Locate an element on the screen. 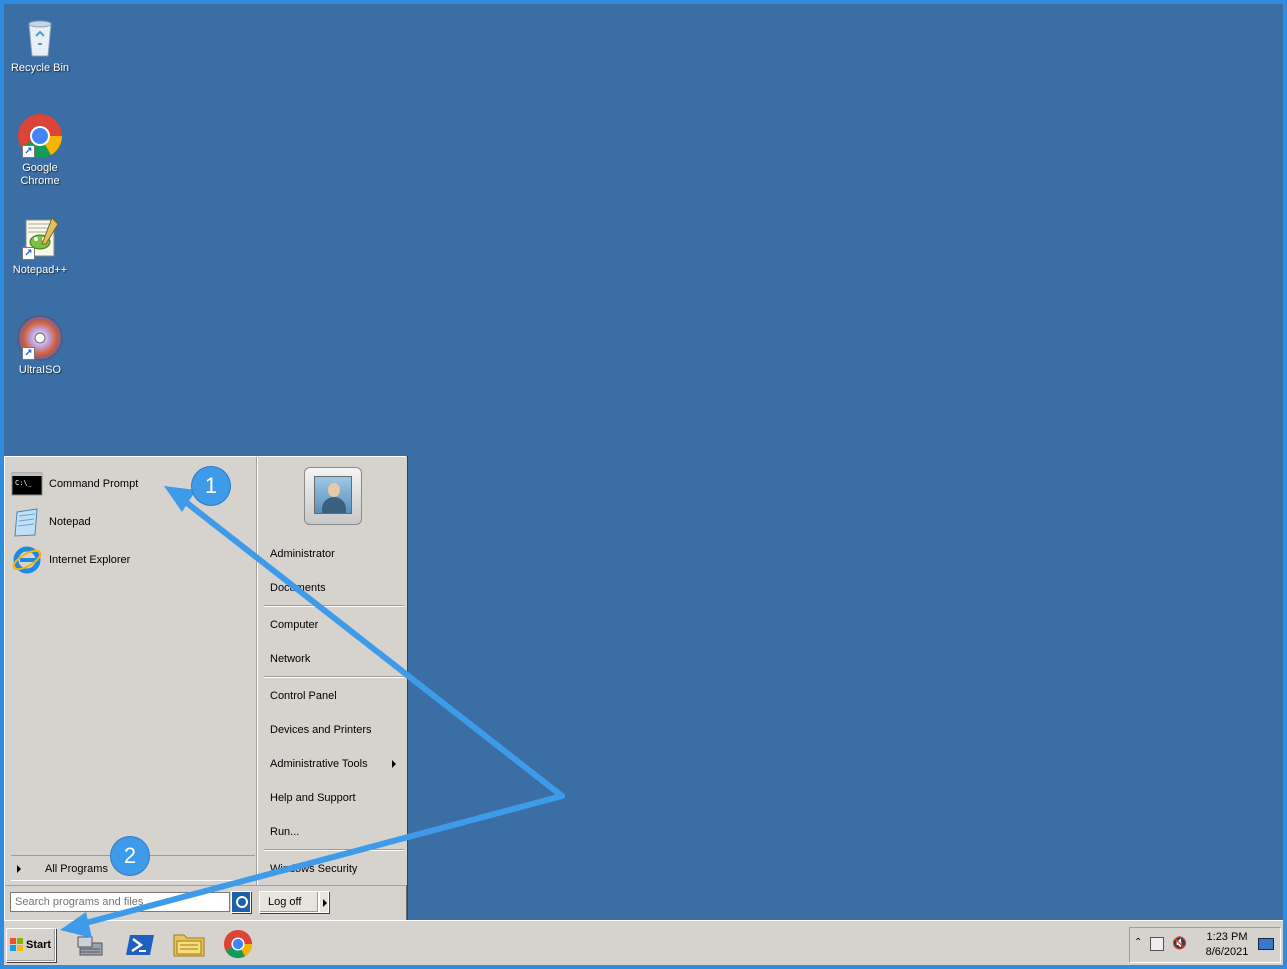 The width and height of the screenshot is (1287, 969). menu-item-label: Internet Explorer is located at coordinates (90, 560).